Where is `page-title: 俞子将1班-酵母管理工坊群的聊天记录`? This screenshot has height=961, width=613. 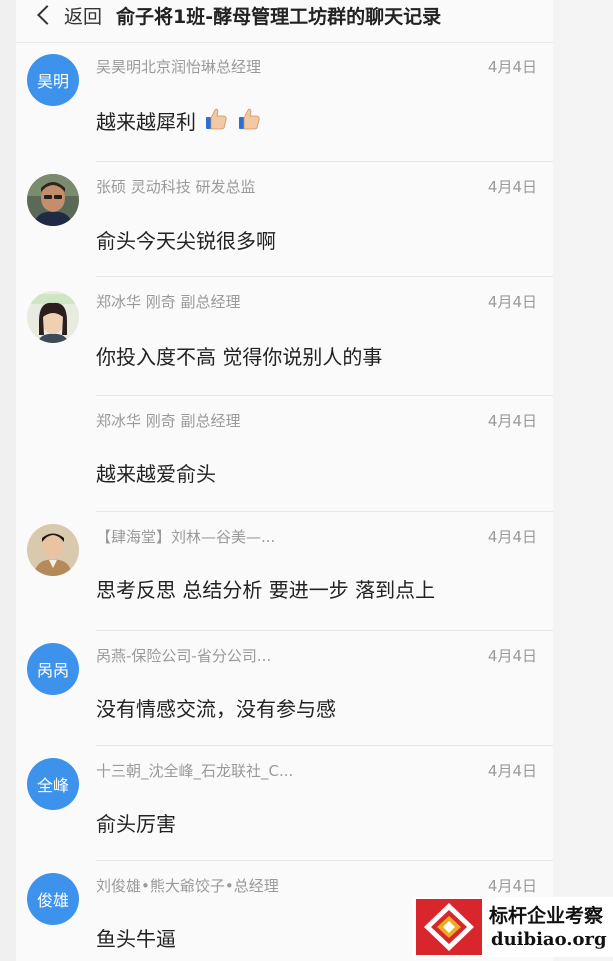 page-title: 俞子将1班-酵母管理工坊群的聊天记录 is located at coordinates (279, 17).